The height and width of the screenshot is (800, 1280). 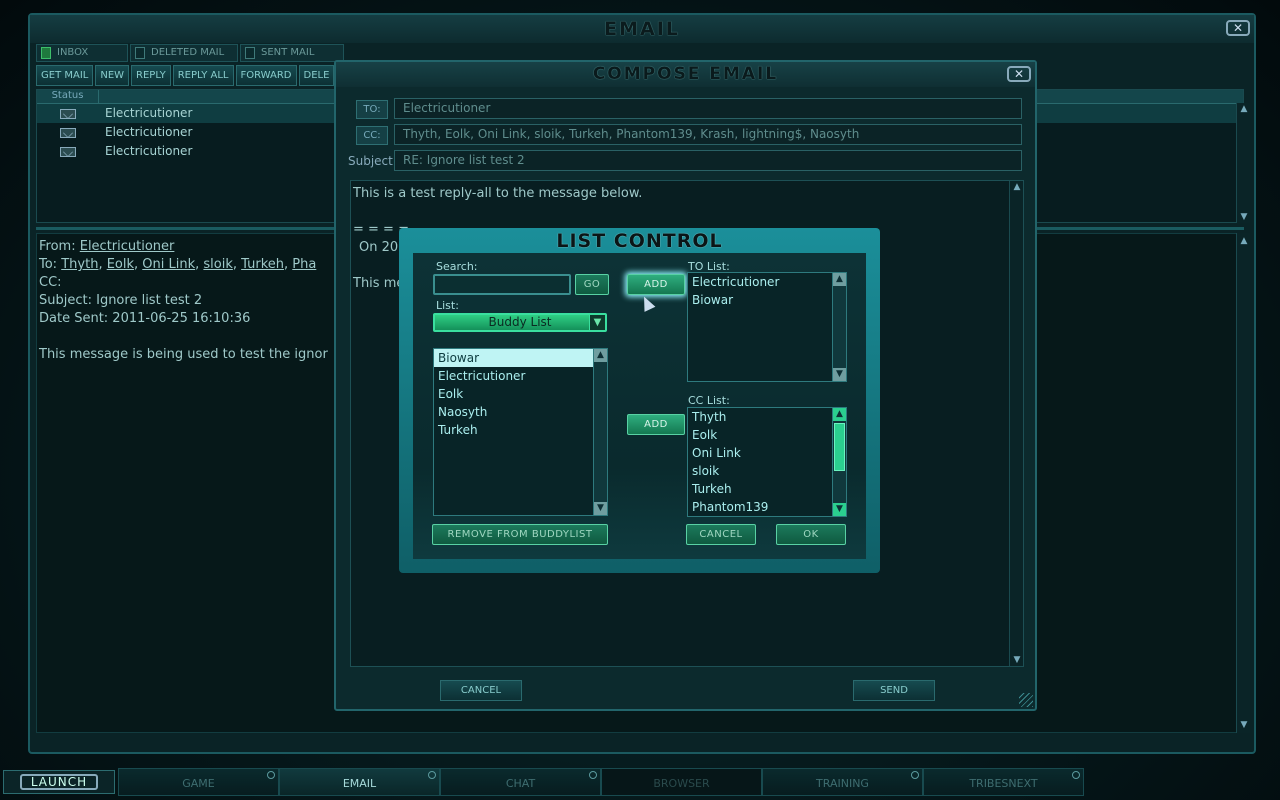 I want to click on mail-folder-tabs: INBOX DELETED MAIL SENT MAIL, so click(x=190, y=53).